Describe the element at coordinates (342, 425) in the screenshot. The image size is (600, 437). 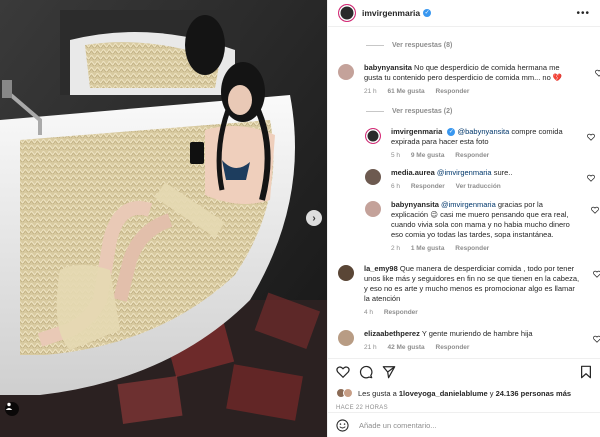
I see `smiley-icon` at that location.